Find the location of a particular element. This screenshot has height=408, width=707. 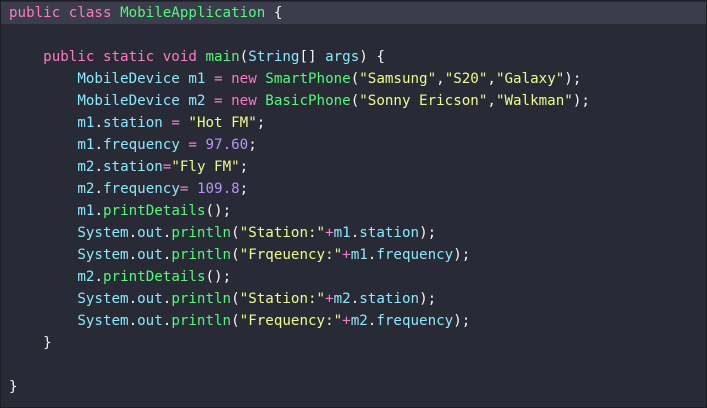

code-token-kw: public is located at coordinates (69, 57).